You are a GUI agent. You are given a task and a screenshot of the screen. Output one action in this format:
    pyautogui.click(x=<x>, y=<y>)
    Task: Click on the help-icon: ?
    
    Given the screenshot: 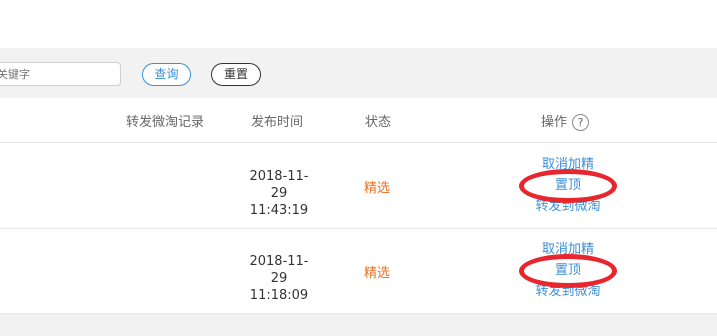 What is the action you would take?
    pyautogui.click(x=581, y=122)
    